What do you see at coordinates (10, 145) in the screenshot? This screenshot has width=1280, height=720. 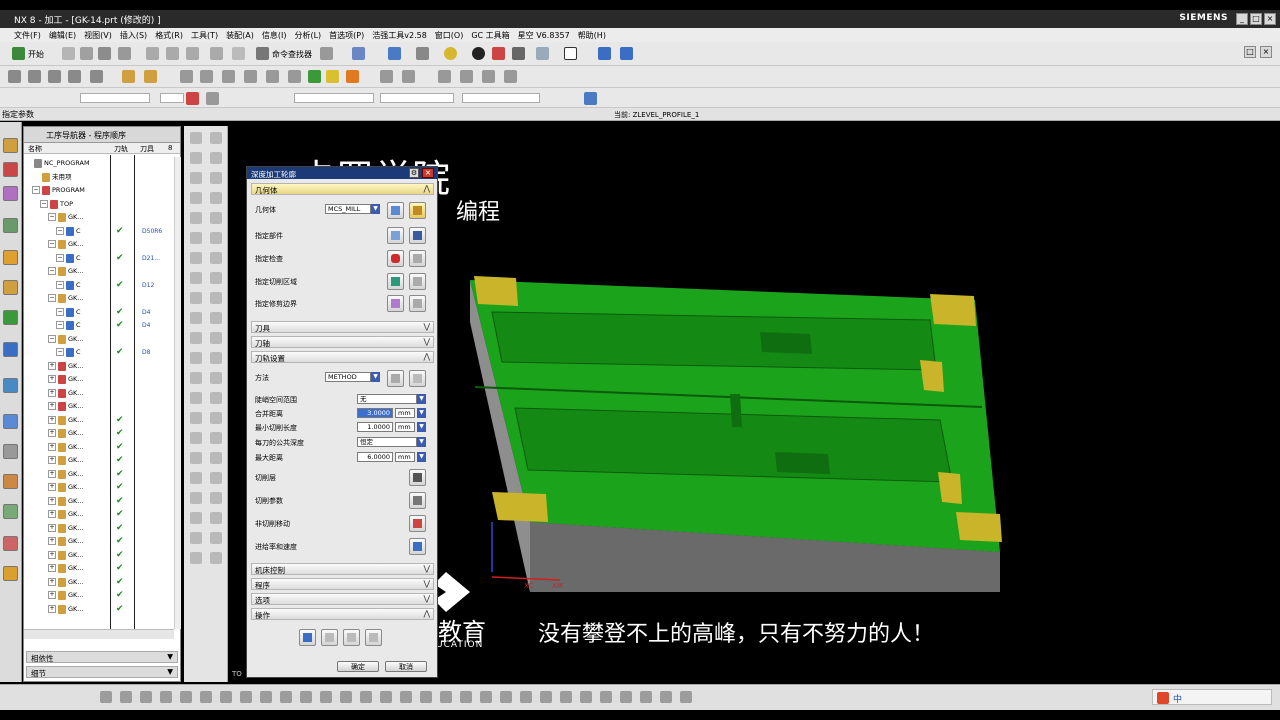 I see `assembly-navigator-icon` at bounding box center [10, 145].